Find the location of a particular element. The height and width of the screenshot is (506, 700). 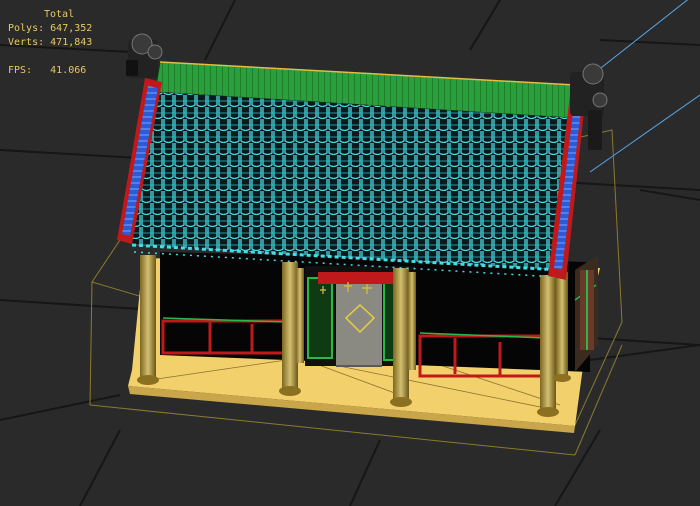

stats-polys: Polys: 647,352 is located at coordinates (50, 29).